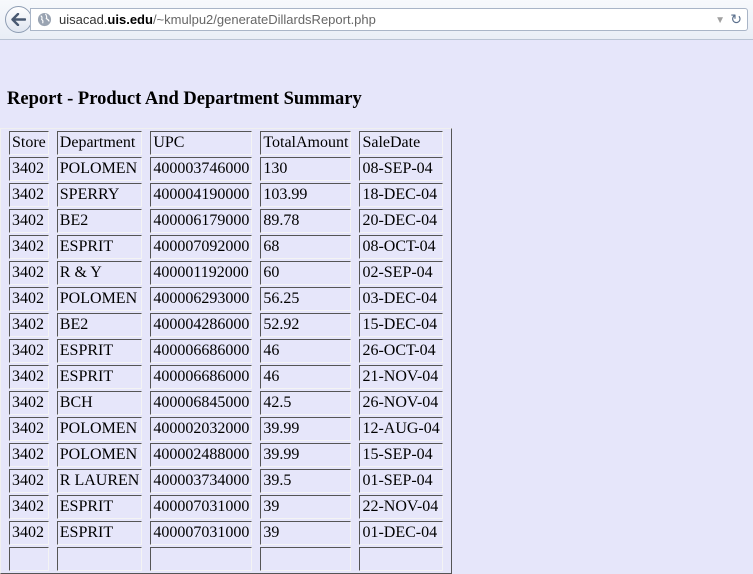 The height and width of the screenshot is (574, 753). Describe the element at coordinates (201, 195) in the screenshot. I see `cell-upc: 400004190000` at that location.